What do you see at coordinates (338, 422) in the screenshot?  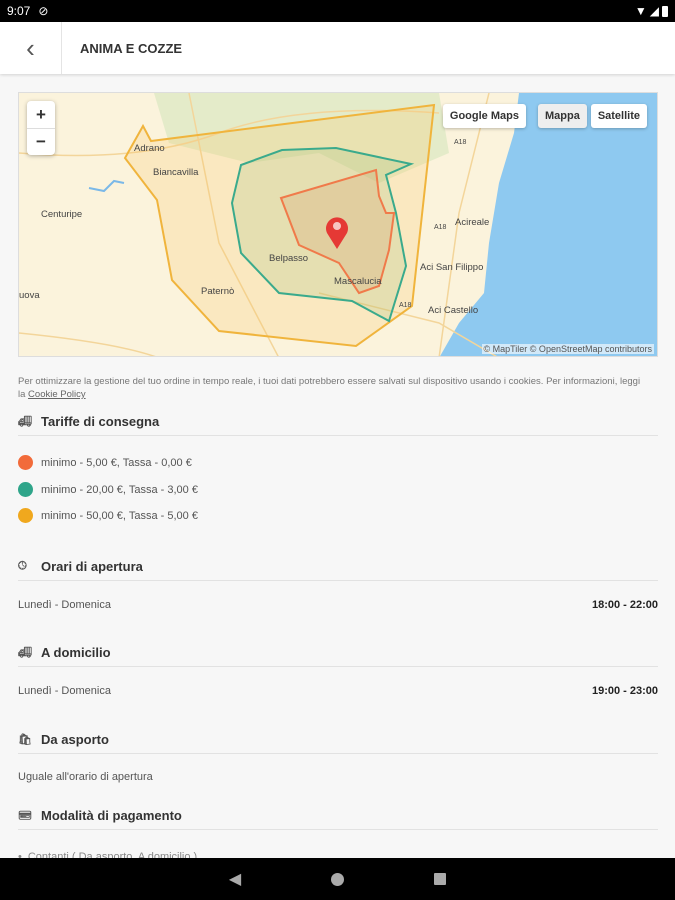 I see `section-header-fees: 🚚︎ Tariffe di consegna` at bounding box center [338, 422].